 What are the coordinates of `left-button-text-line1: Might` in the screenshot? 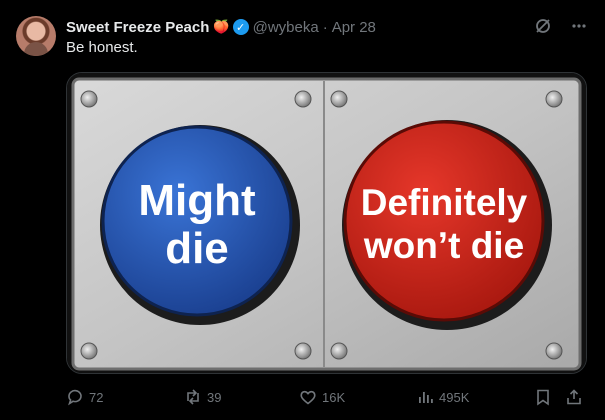 It's located at (197, 200).